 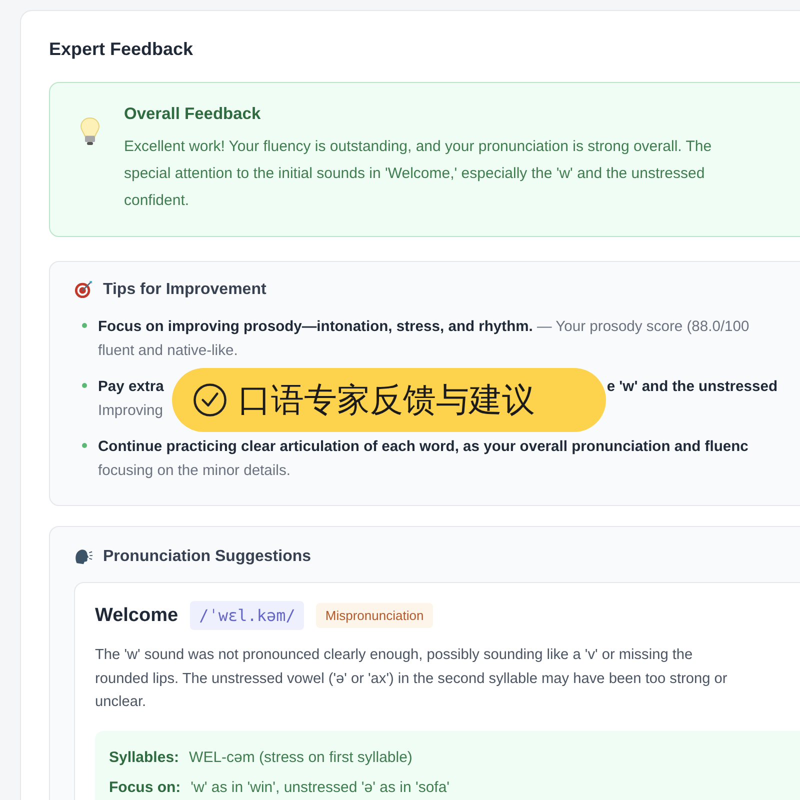 I want to click on tip-text: — Your prosody score (88.0/100, so click(x=643, y=327).